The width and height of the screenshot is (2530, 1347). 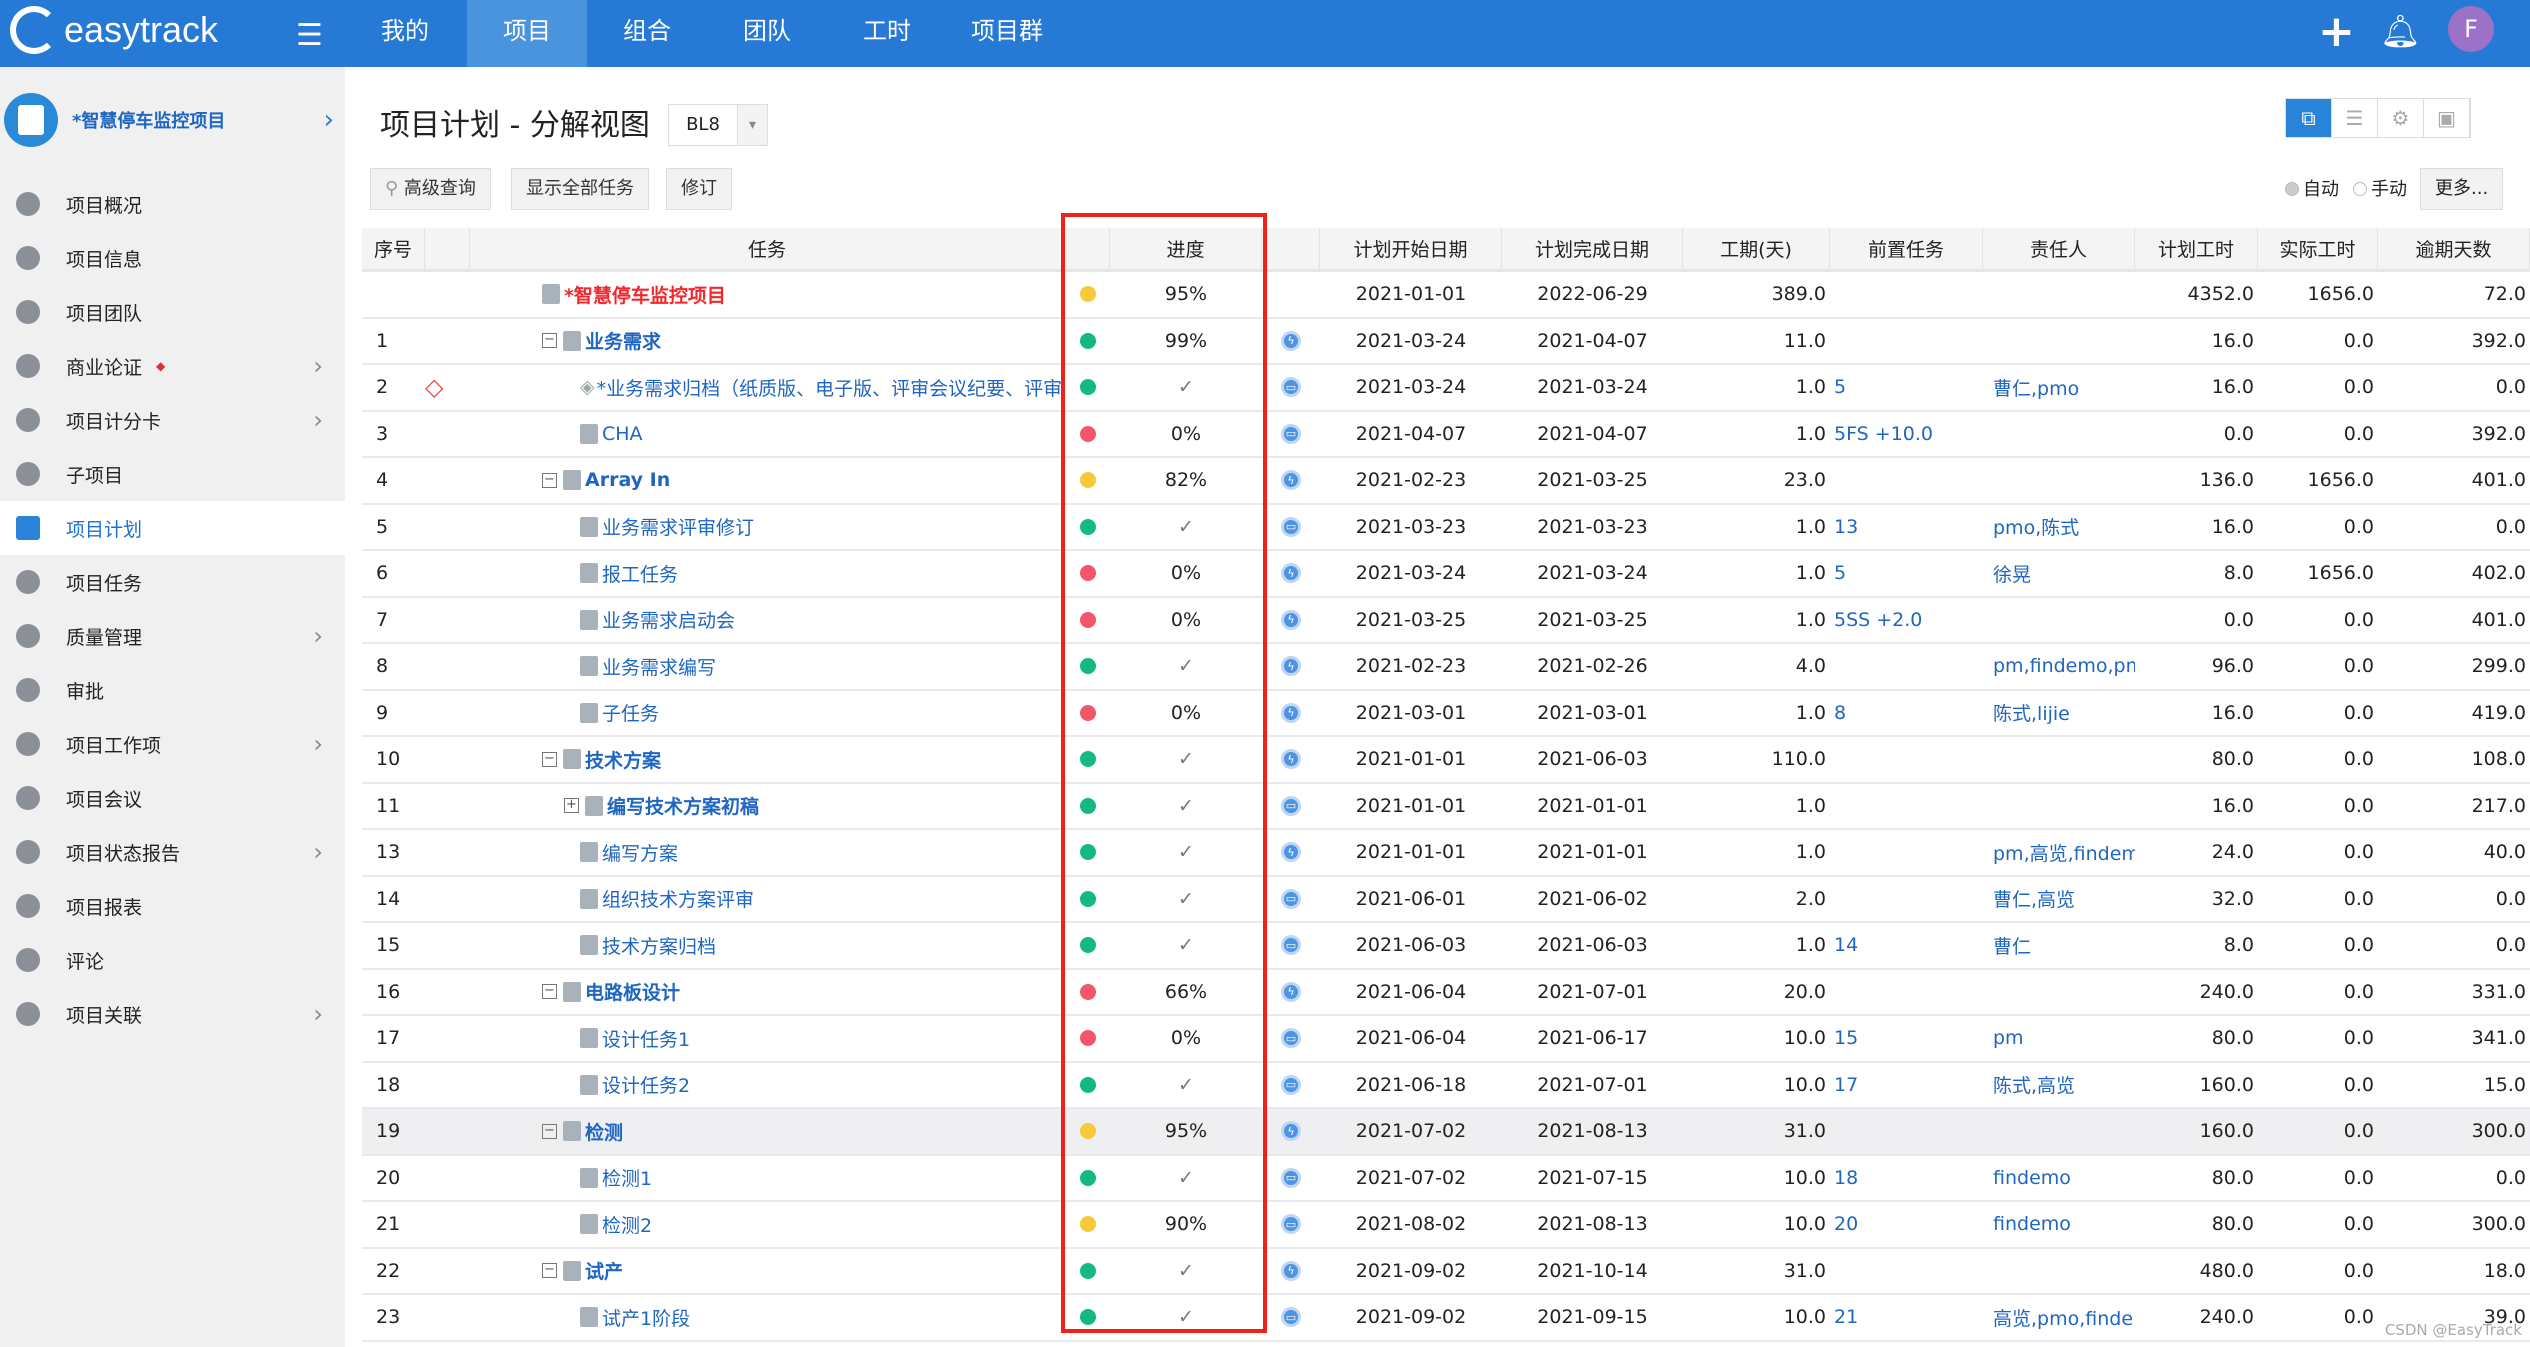 I want to click on task-name: 检测, so click(x=604, y=1131).